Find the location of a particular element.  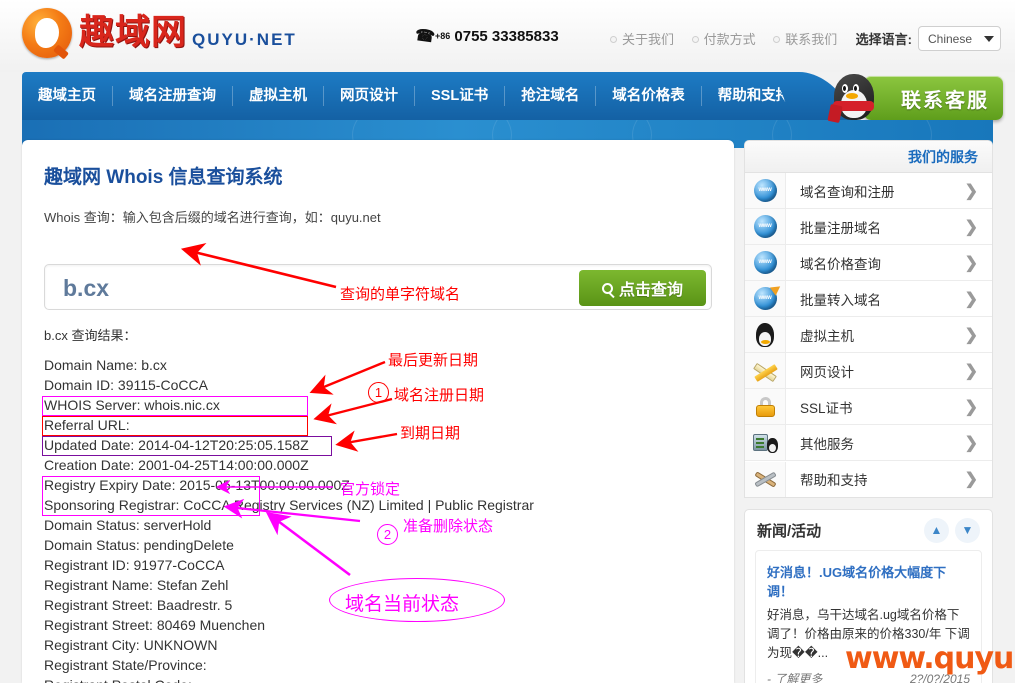

sidebar-item-bulk-transfer: 批量转入域名 ❯ is located at coordinates (868, 299).